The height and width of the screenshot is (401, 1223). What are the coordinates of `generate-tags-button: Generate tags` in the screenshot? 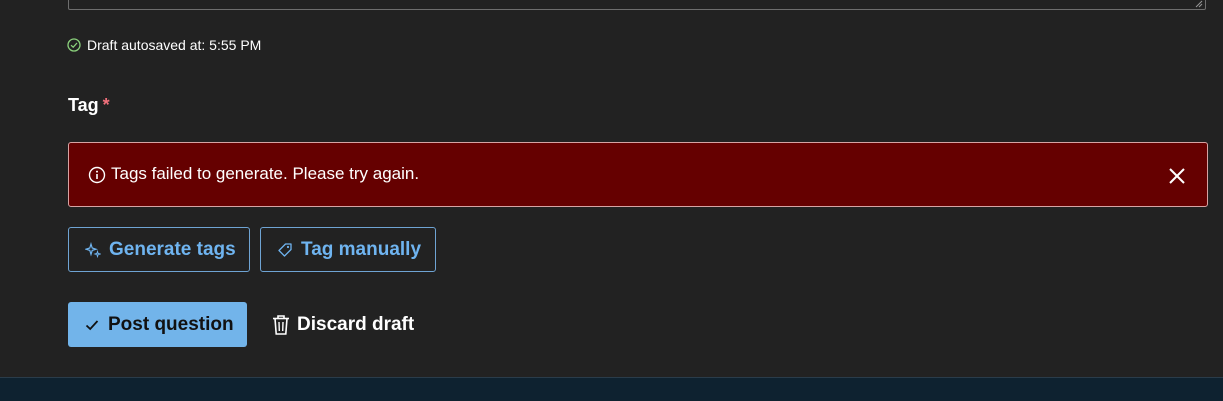 It's located at (159, 249).